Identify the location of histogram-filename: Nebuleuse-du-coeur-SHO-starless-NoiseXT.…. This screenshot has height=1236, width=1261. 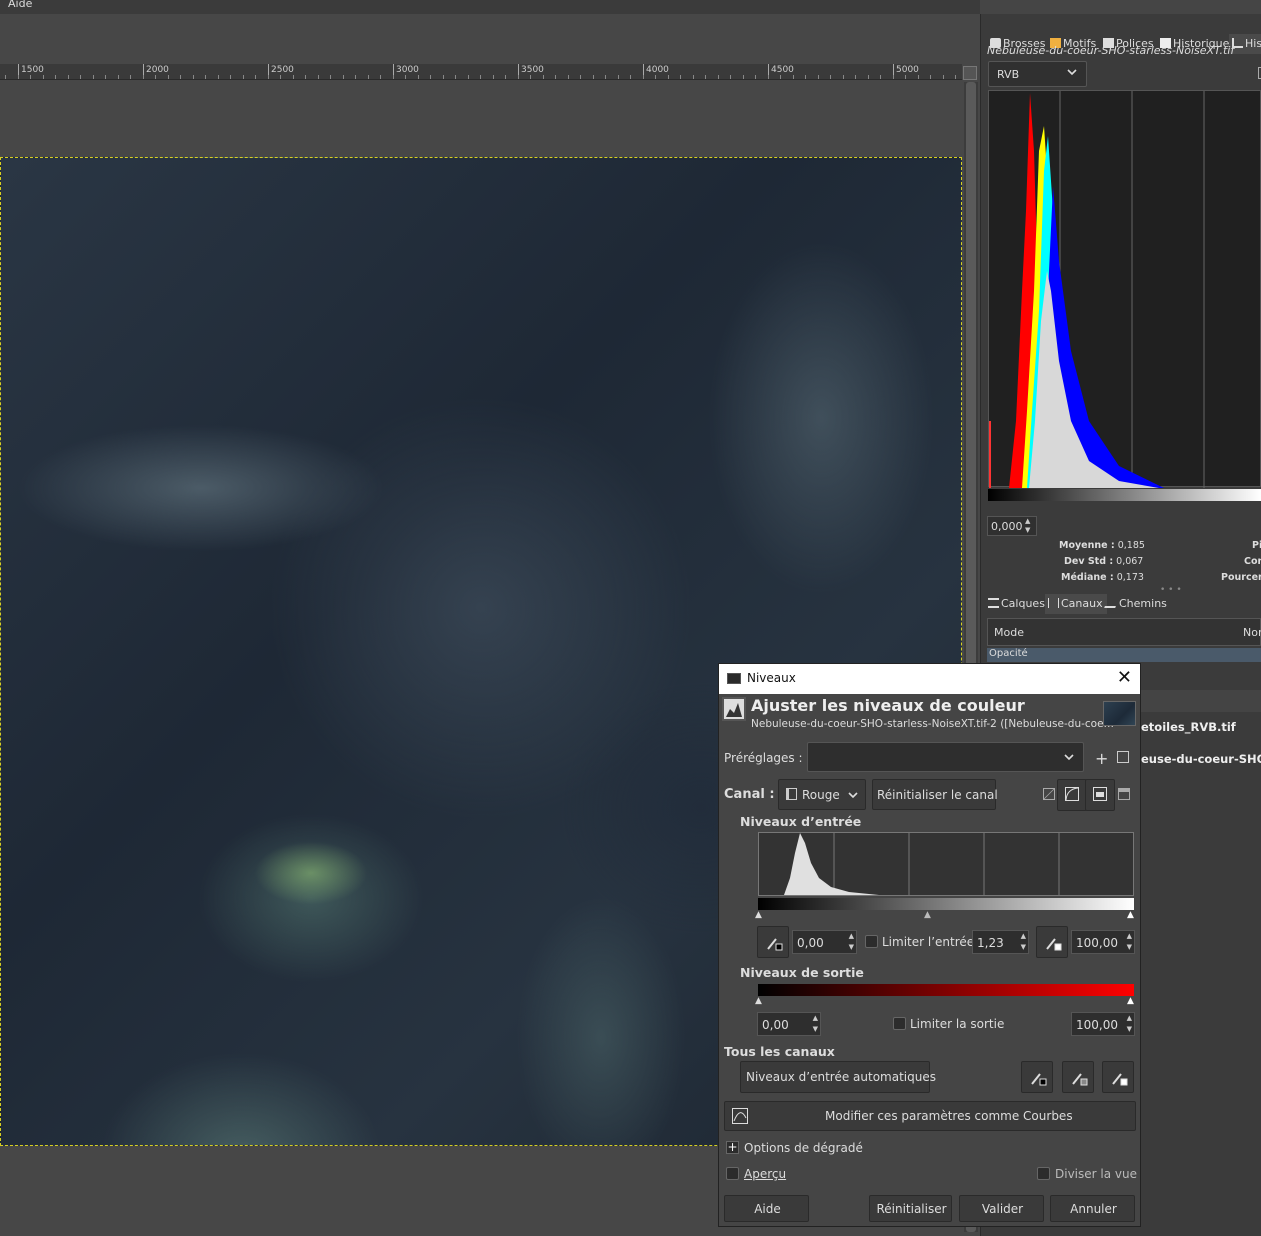
(1111, 50).